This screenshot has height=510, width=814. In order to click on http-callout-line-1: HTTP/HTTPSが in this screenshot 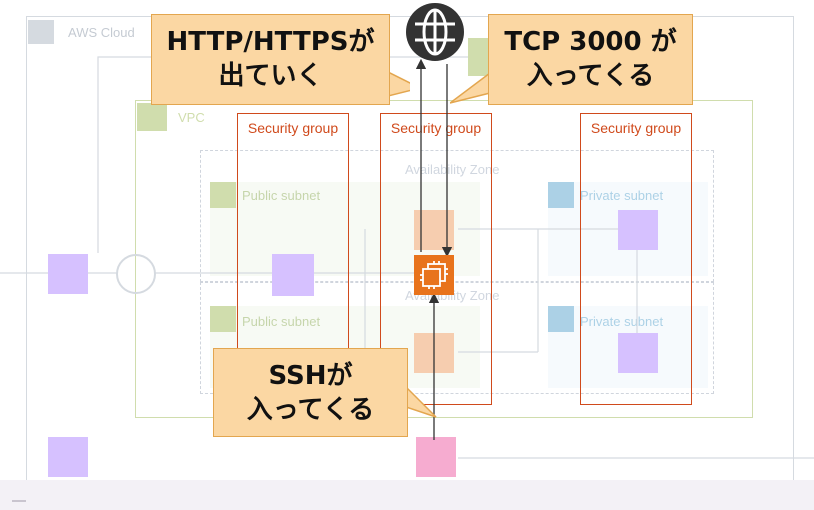, I will do `click(270, 42)`.